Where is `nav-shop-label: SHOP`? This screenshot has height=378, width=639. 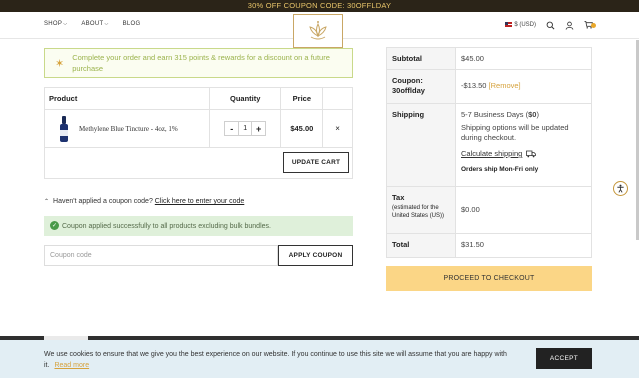 nav-shop-label: SHOP is located at coordinates (53, 24).